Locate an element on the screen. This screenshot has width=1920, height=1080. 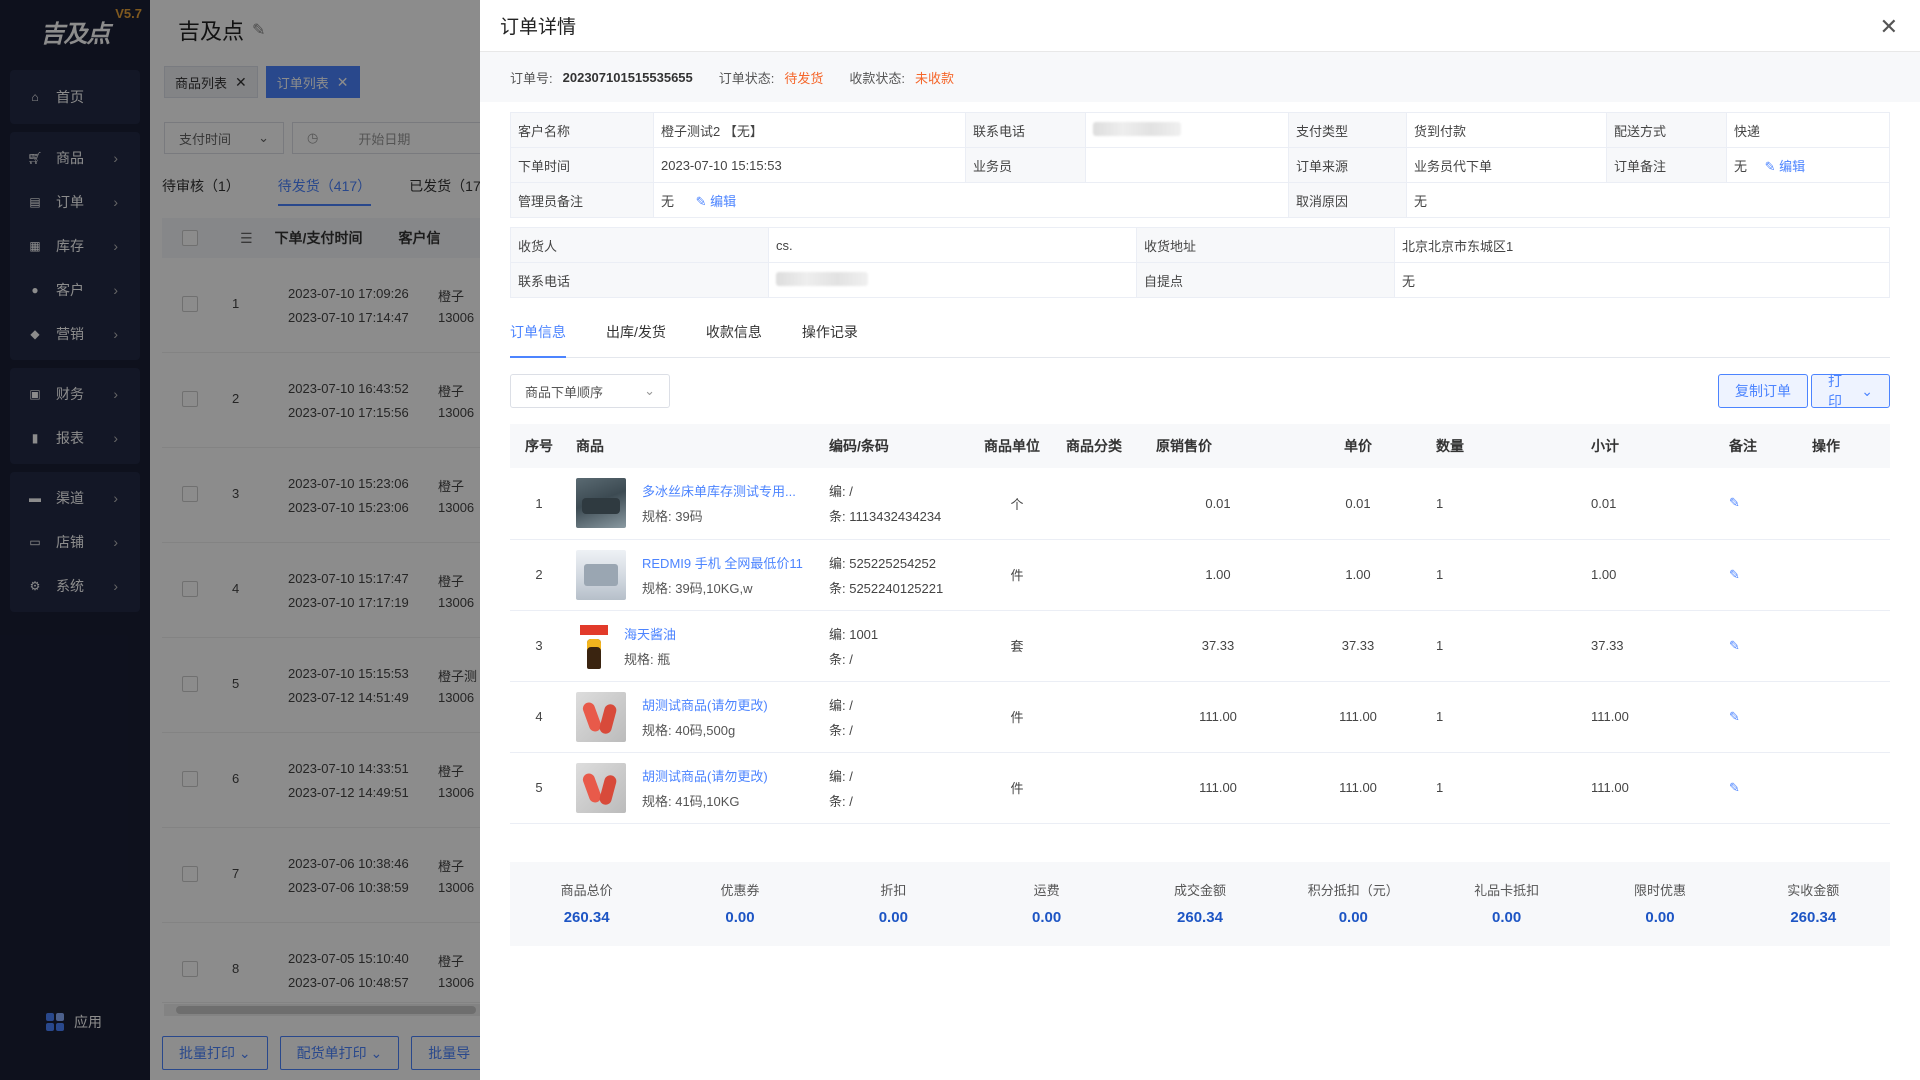
summary-label: 成交金额 is located at coordinates (1199, 890).